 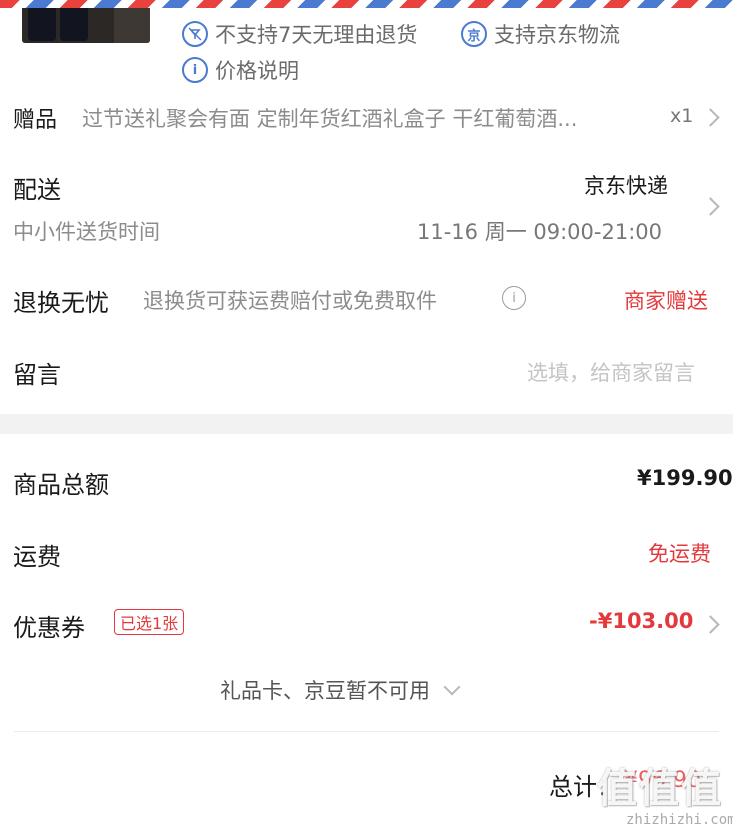 What do you see at coordinates (611, 372) in the screenshot?
I see `message-input: 选填，给商家留言` at bounding box center [611, 372].